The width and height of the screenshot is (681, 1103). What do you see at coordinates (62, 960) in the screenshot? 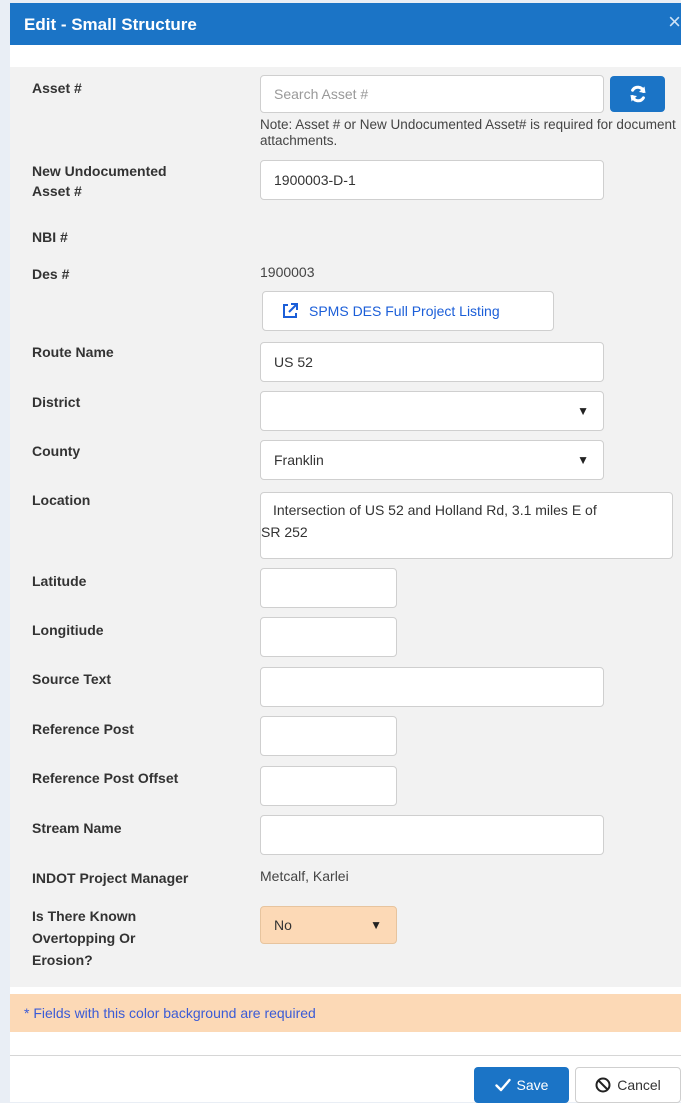
I see `overtopping-label-line3: Erosion?` at bounding box center [62, 960].